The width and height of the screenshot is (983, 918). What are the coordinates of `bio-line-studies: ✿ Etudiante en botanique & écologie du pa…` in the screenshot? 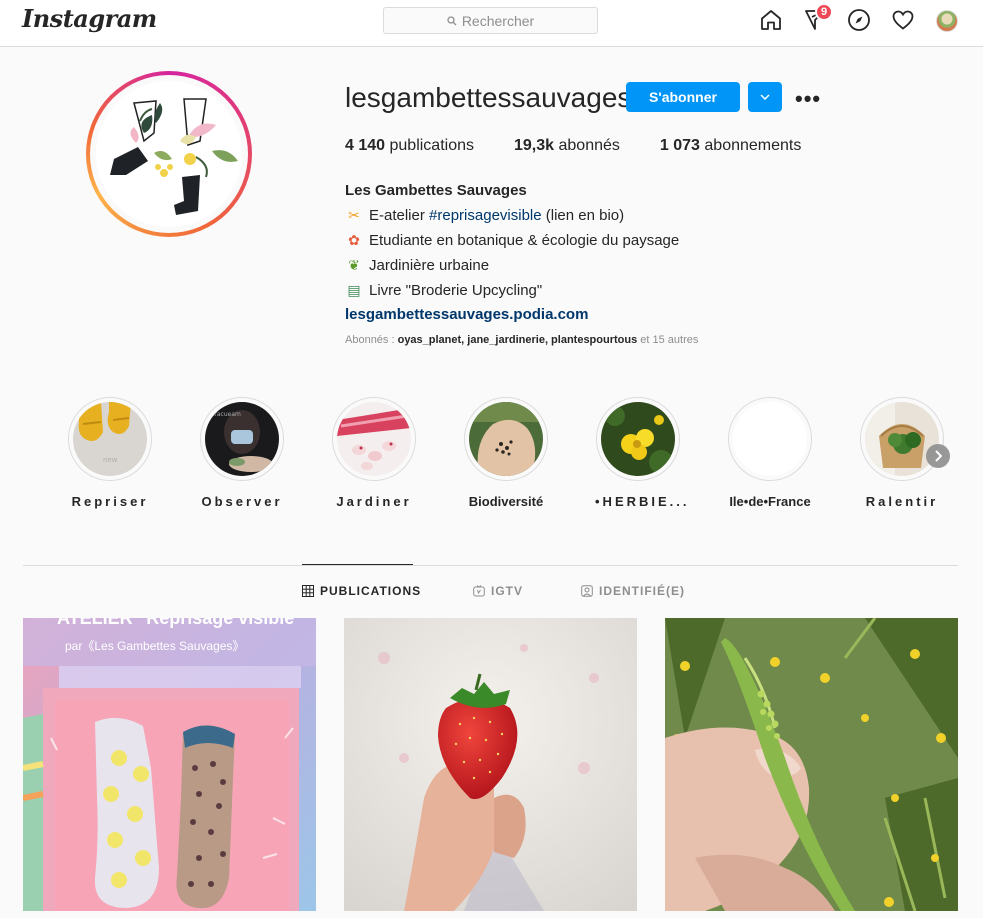 It's located at (512, 240).